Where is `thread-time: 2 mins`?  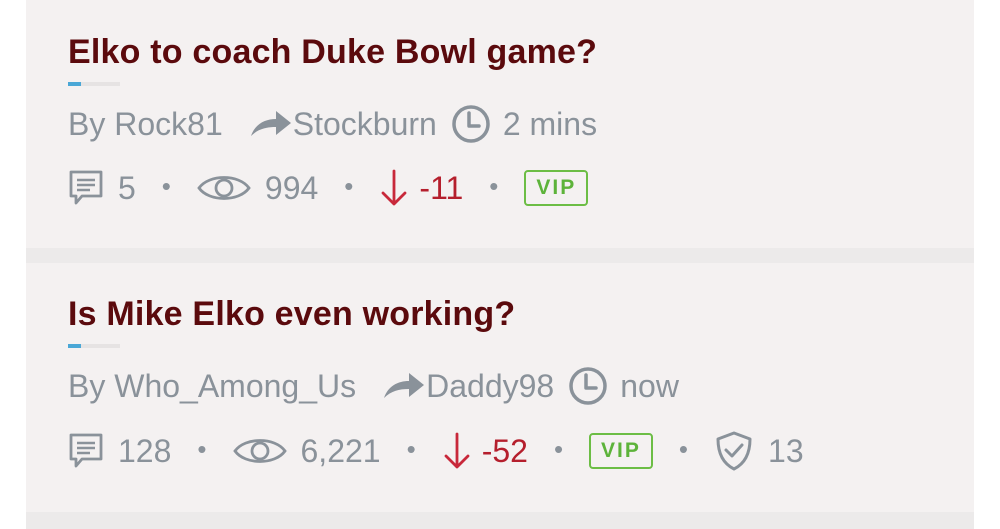 thread-time: 2 mins is located at coordinates (550, 123).